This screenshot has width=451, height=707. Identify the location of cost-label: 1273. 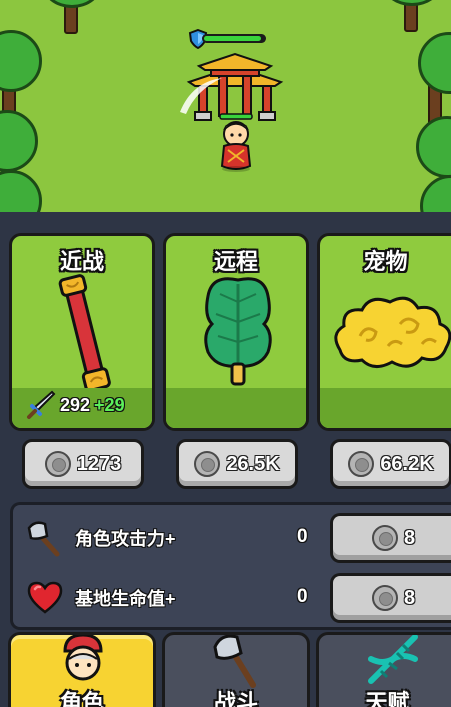
(99, 463).